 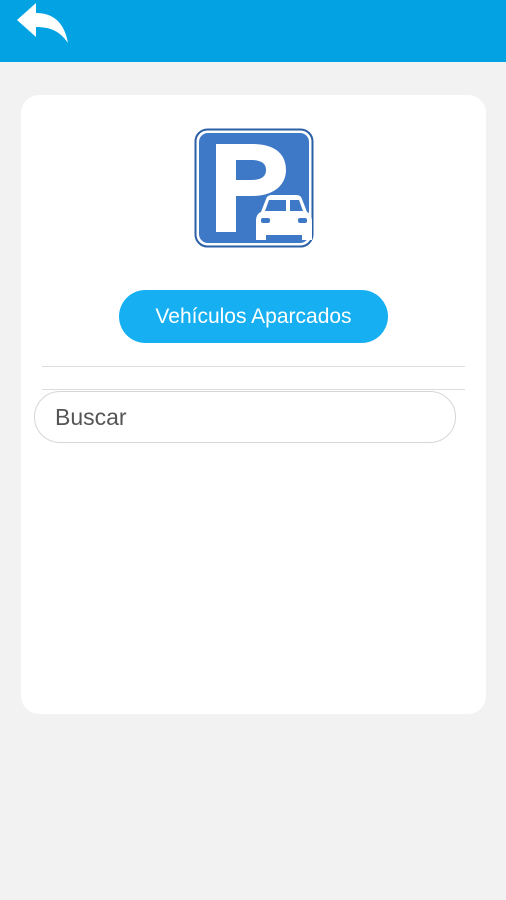 I want to click on back-button, so click(x=43, y=24).